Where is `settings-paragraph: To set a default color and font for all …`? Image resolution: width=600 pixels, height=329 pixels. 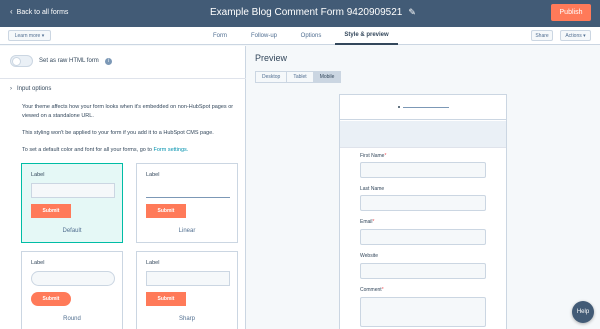 settings-paragraph: To set a default color and font for all … is located at coordinates (129, 150).